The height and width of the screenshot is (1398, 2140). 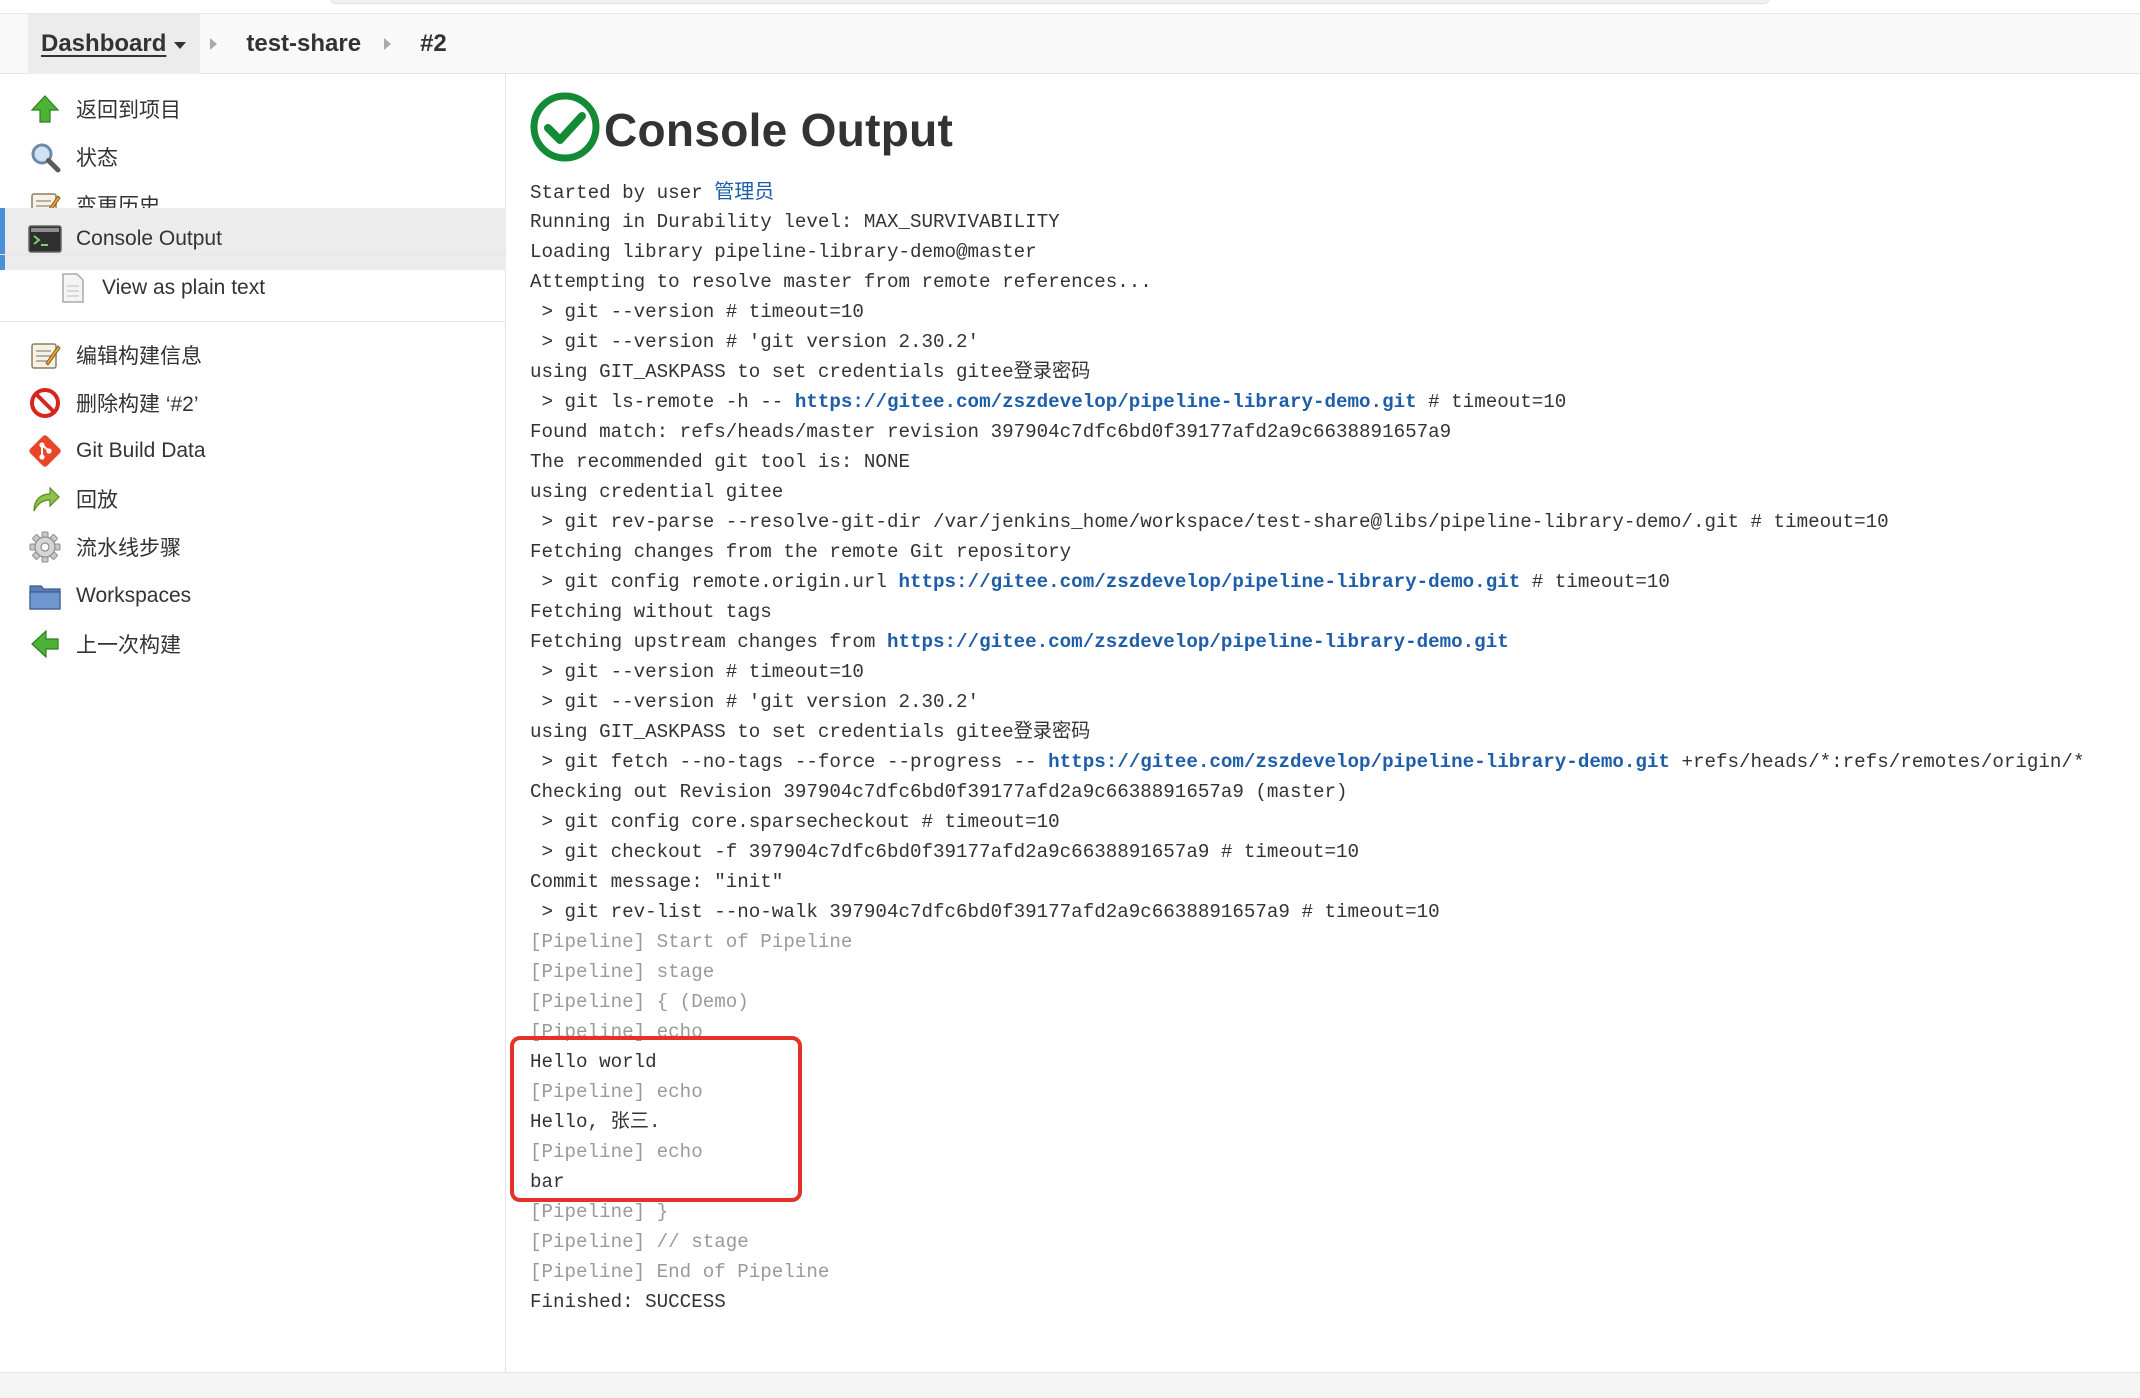 I want to click on console-text: # timeout=10, so click(x=1491, y=402).